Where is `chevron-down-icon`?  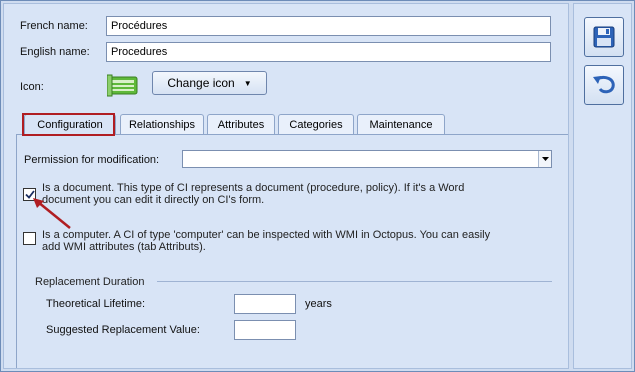
chevron-down-icon is located at coordinates (544, 159).